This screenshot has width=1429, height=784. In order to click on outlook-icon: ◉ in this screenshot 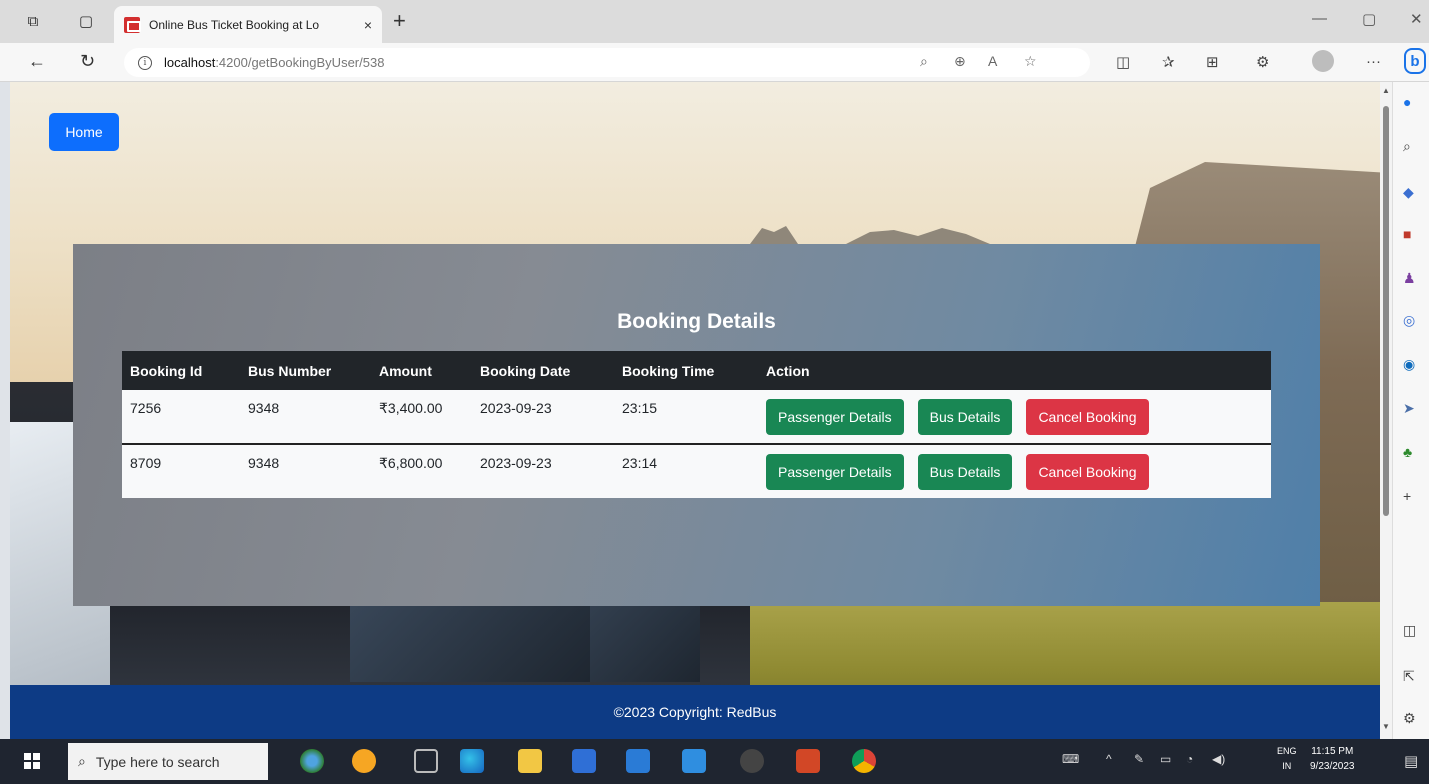, I will do `click(1409, 364)`.